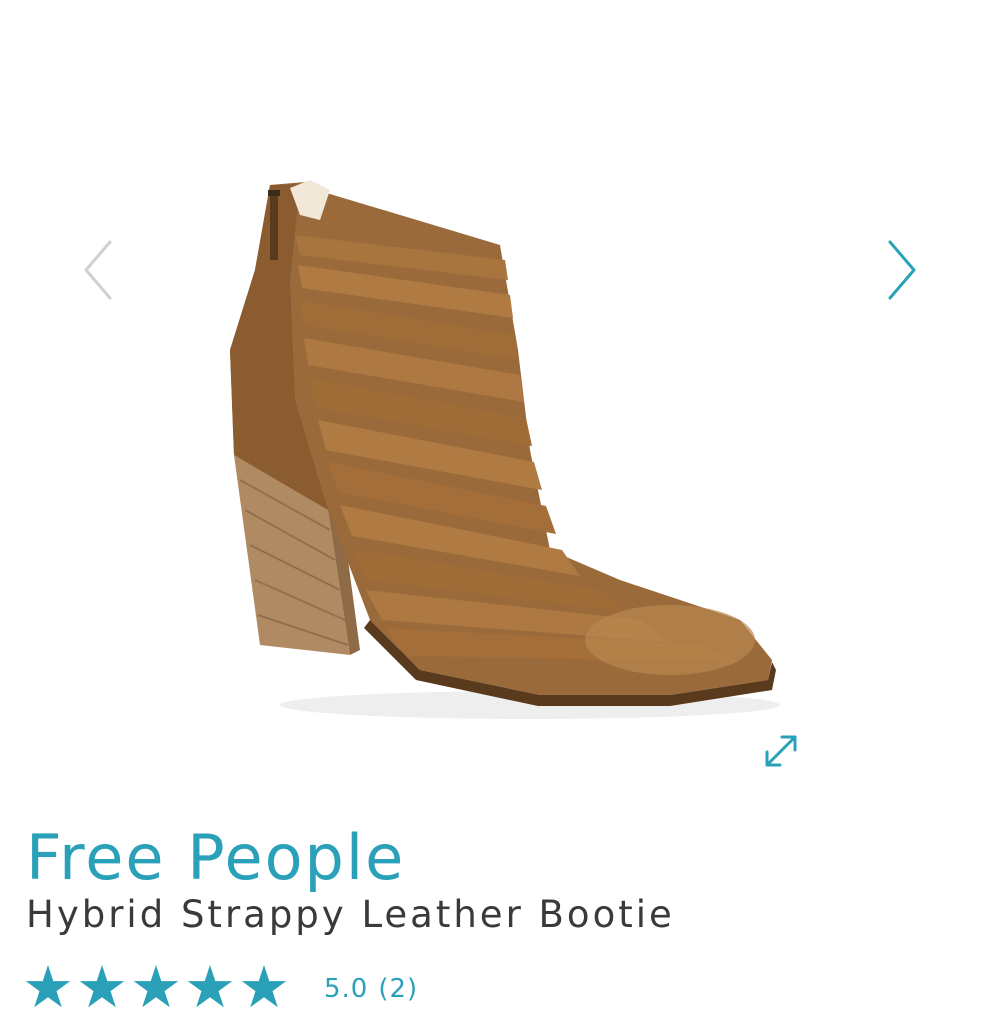 Image resolution: width=1000 pixels, height=1021 pixels. I want to click on chevron-right-icon, so click(902, 270).